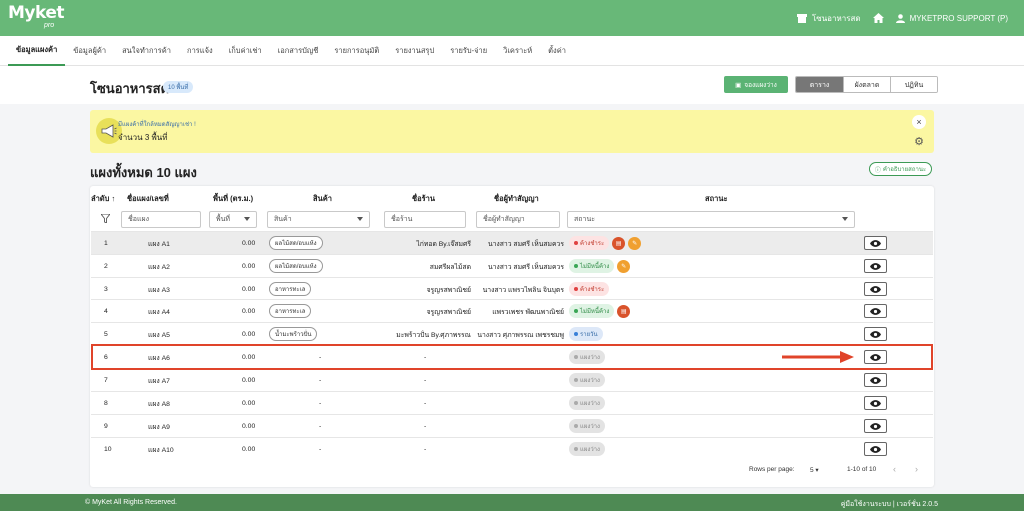 The width and height of the screenshot is (1024, 511). I want to click on filter-area-select: พื้นที่, so click(233, 219).